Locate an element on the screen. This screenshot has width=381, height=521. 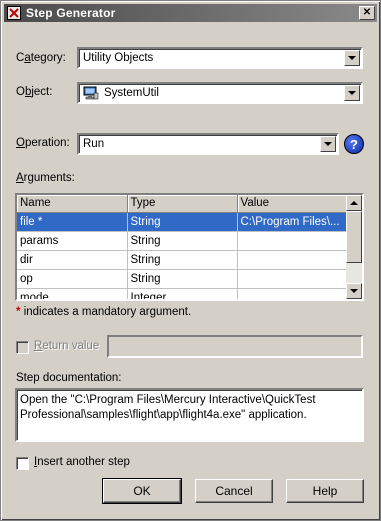
close-button: ✕ is located at coordinates (367, 13).